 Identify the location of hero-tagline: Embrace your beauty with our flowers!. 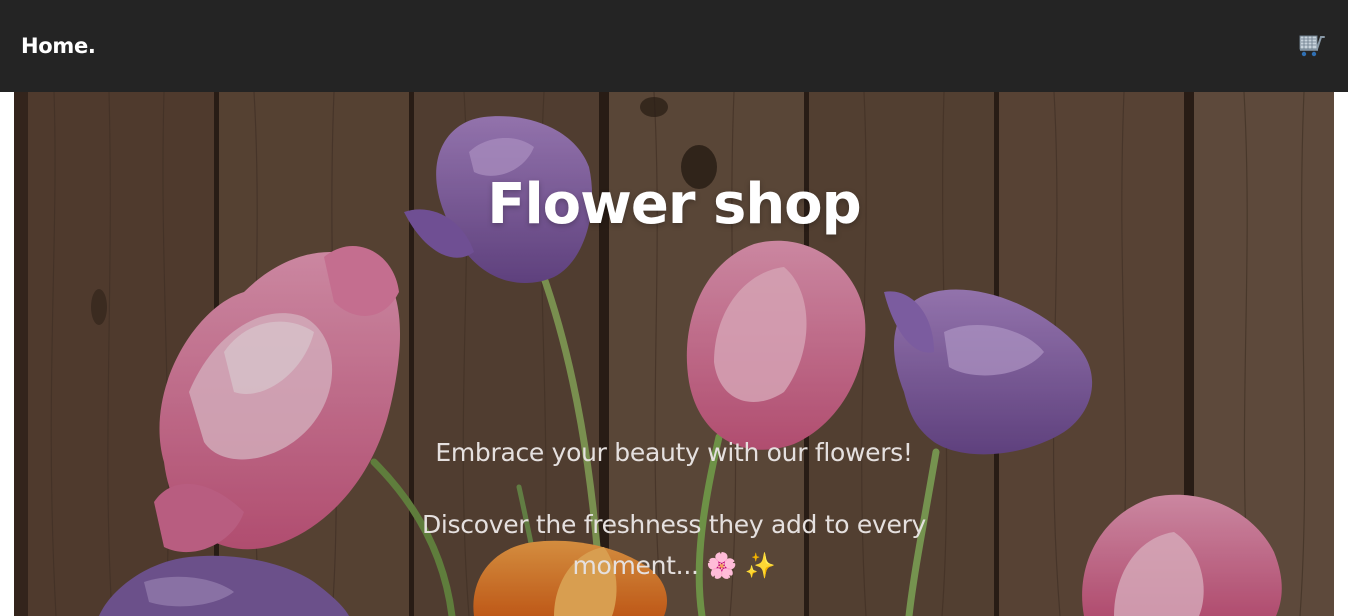
(674, 452).